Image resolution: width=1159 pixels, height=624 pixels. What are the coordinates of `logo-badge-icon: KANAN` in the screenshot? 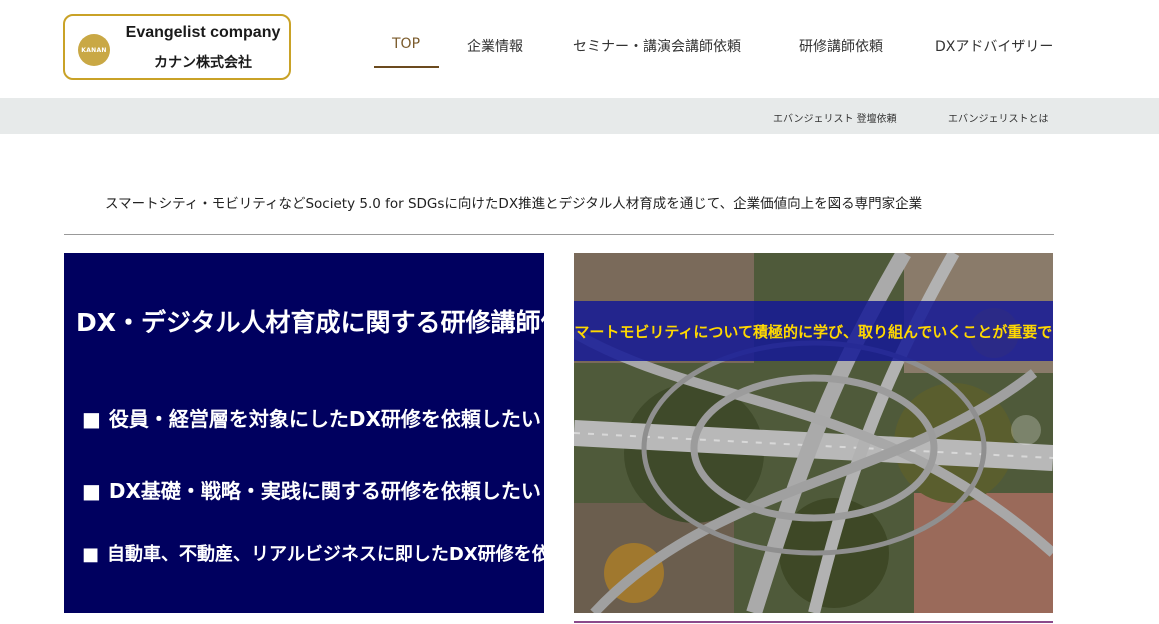 It's located at (94, 50).